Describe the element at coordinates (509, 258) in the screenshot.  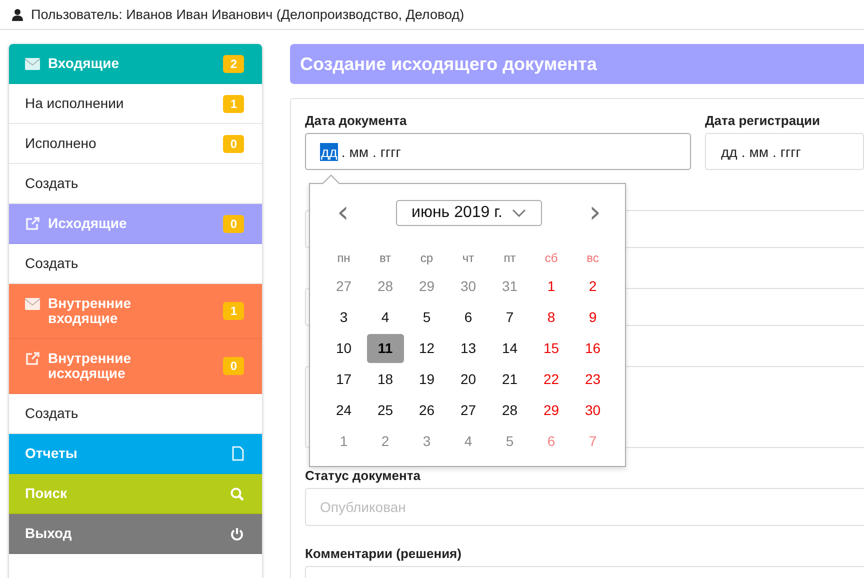
I see `weekday-label: пт` at that location.